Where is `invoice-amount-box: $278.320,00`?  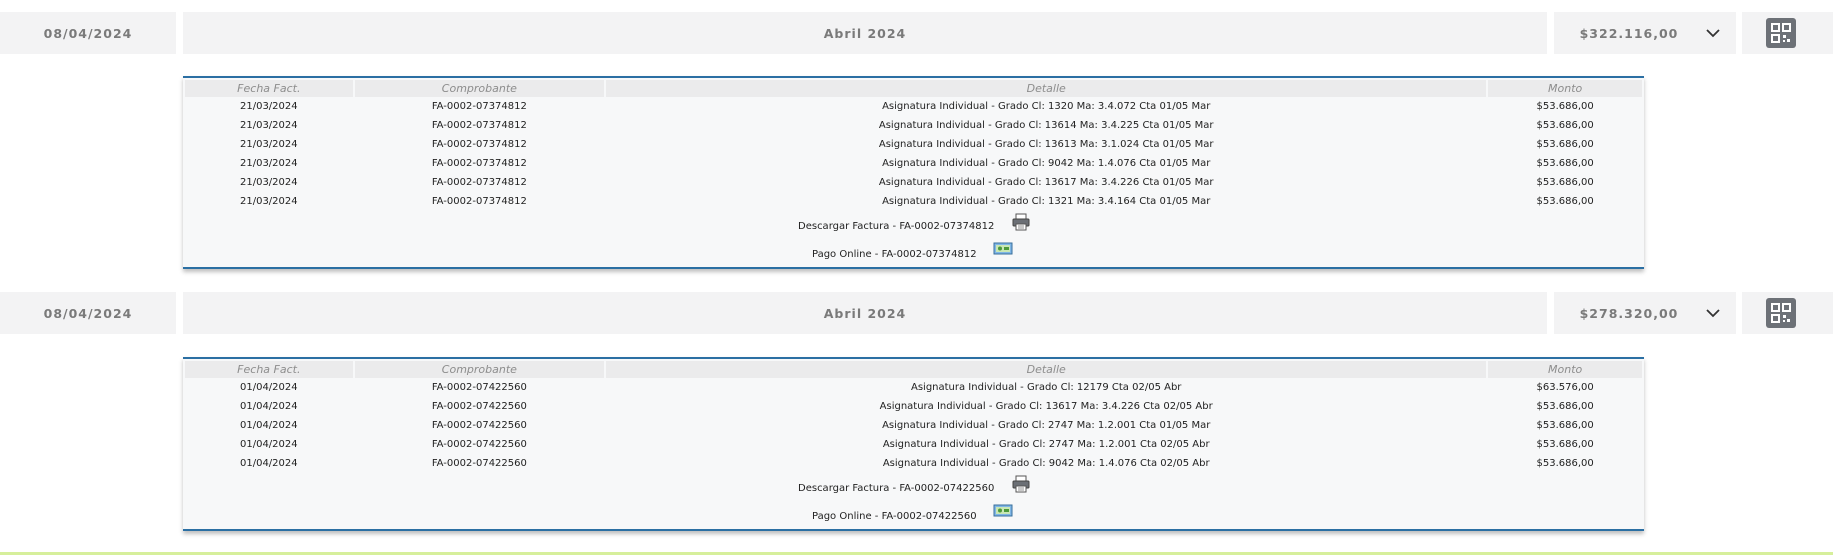
invoice-amount-box: $278.320,00 is located at coordinates (1645, 313).